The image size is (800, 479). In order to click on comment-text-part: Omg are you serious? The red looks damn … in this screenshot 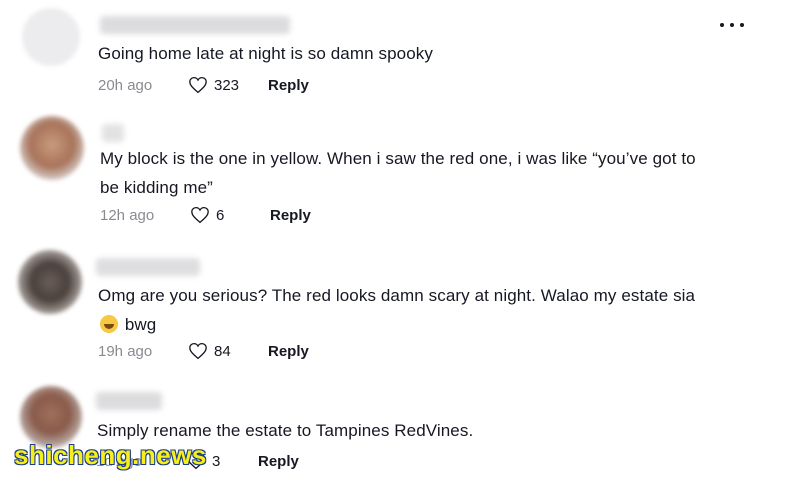, I will do `click(397, 295)`.